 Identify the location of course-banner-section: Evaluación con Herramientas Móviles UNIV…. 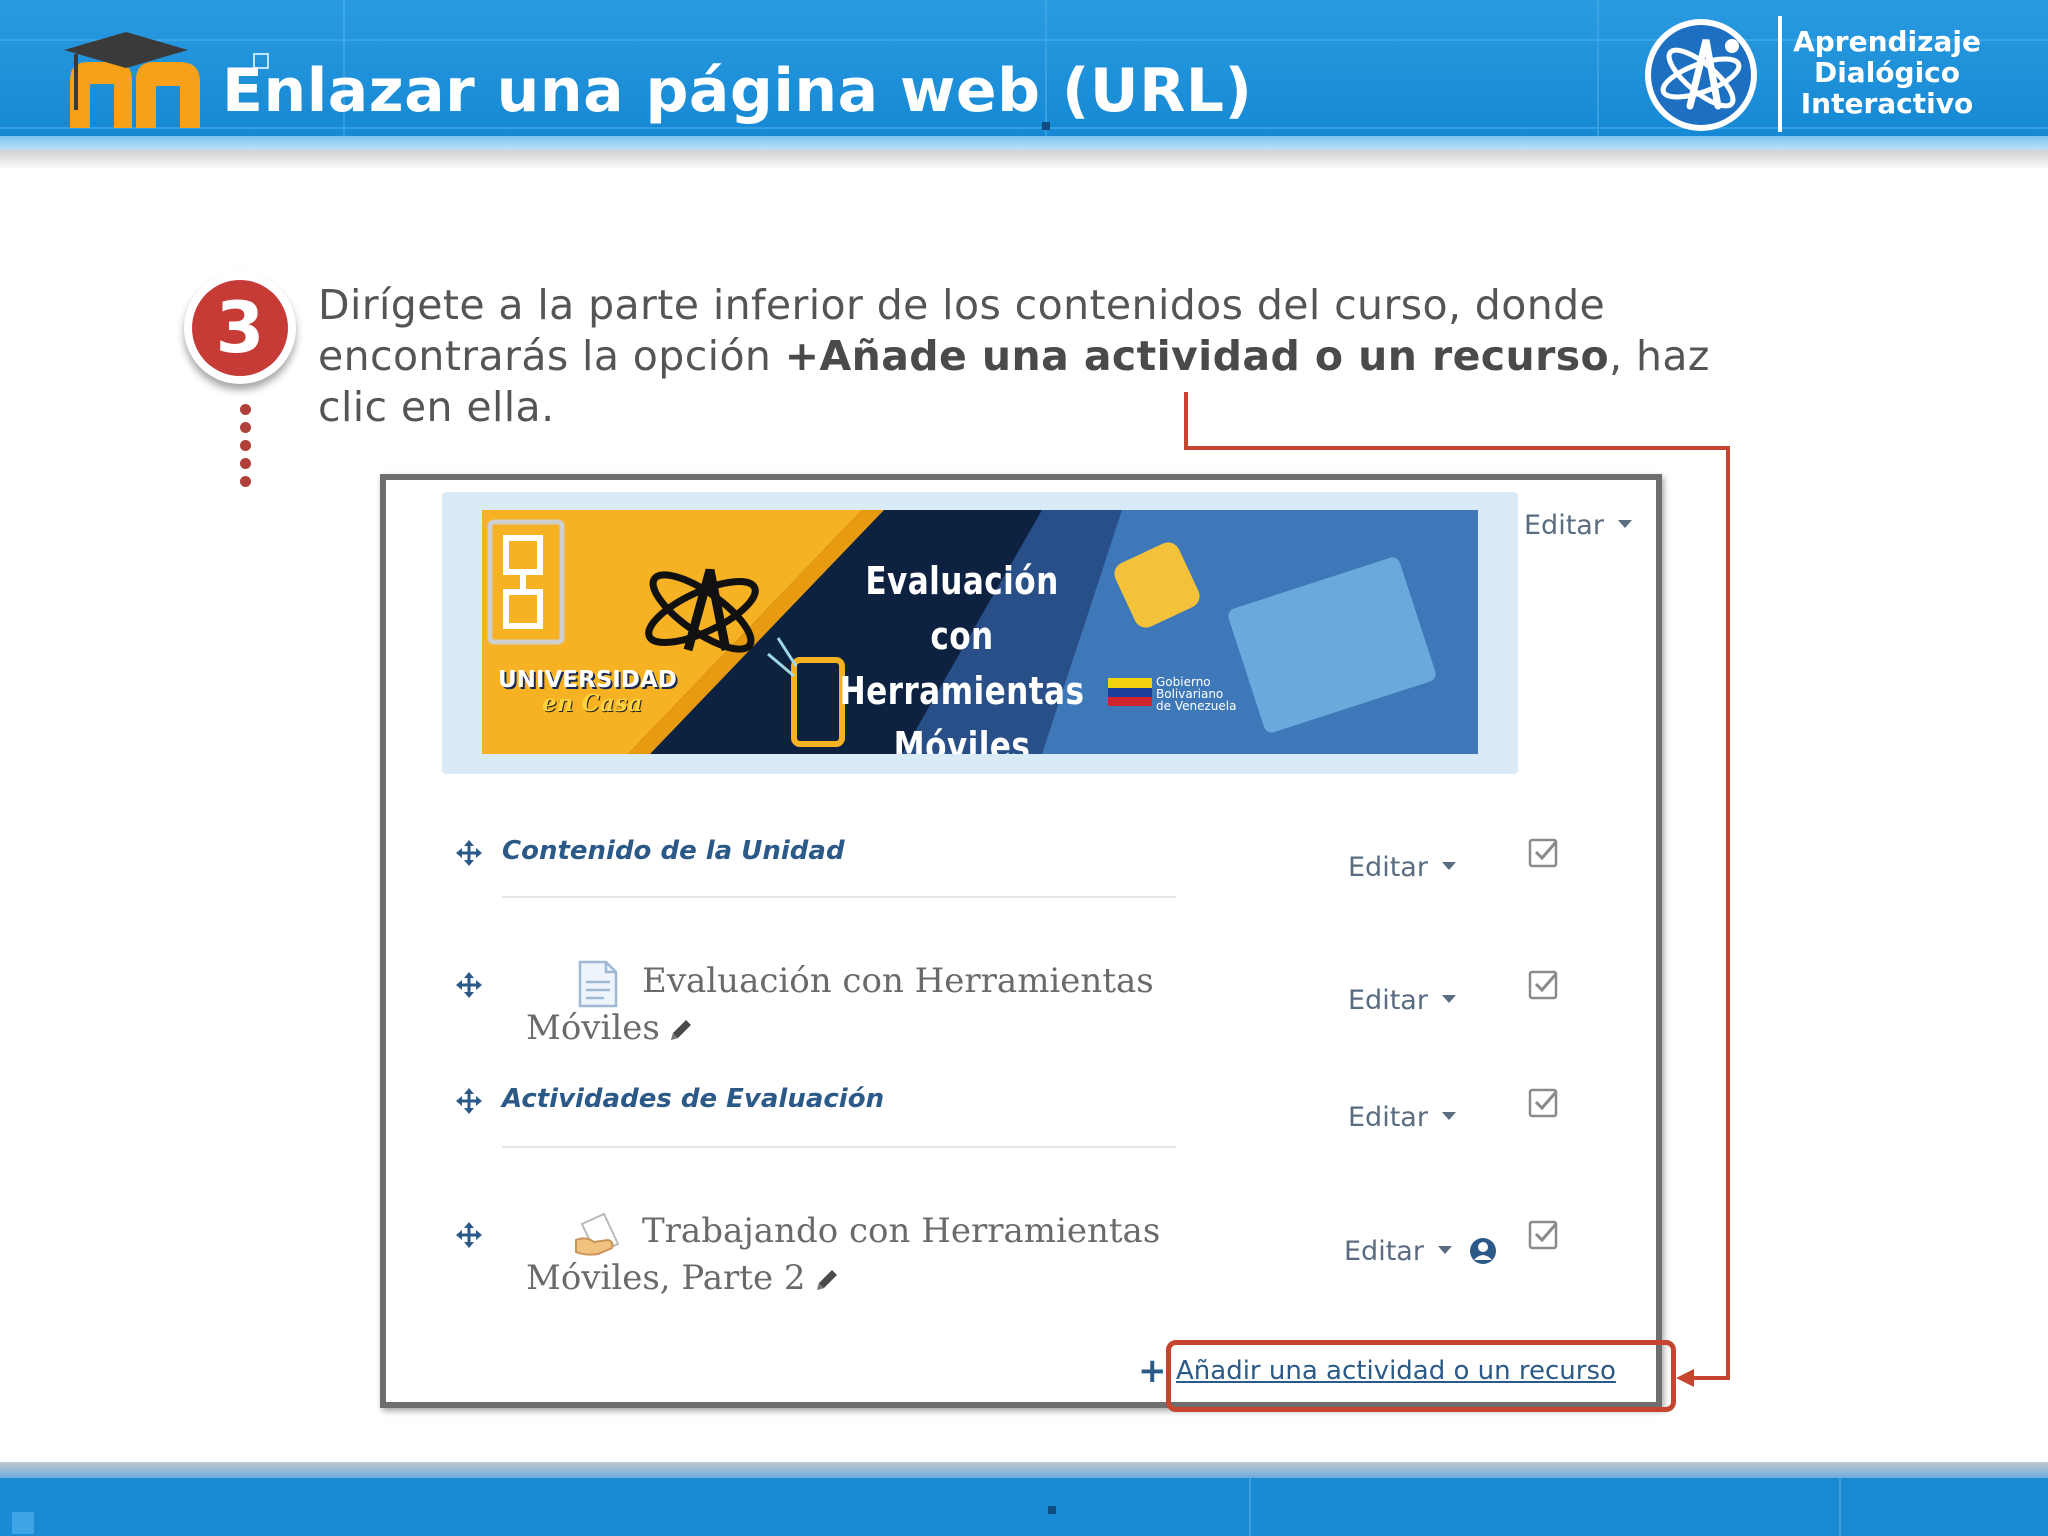
(980, 633).